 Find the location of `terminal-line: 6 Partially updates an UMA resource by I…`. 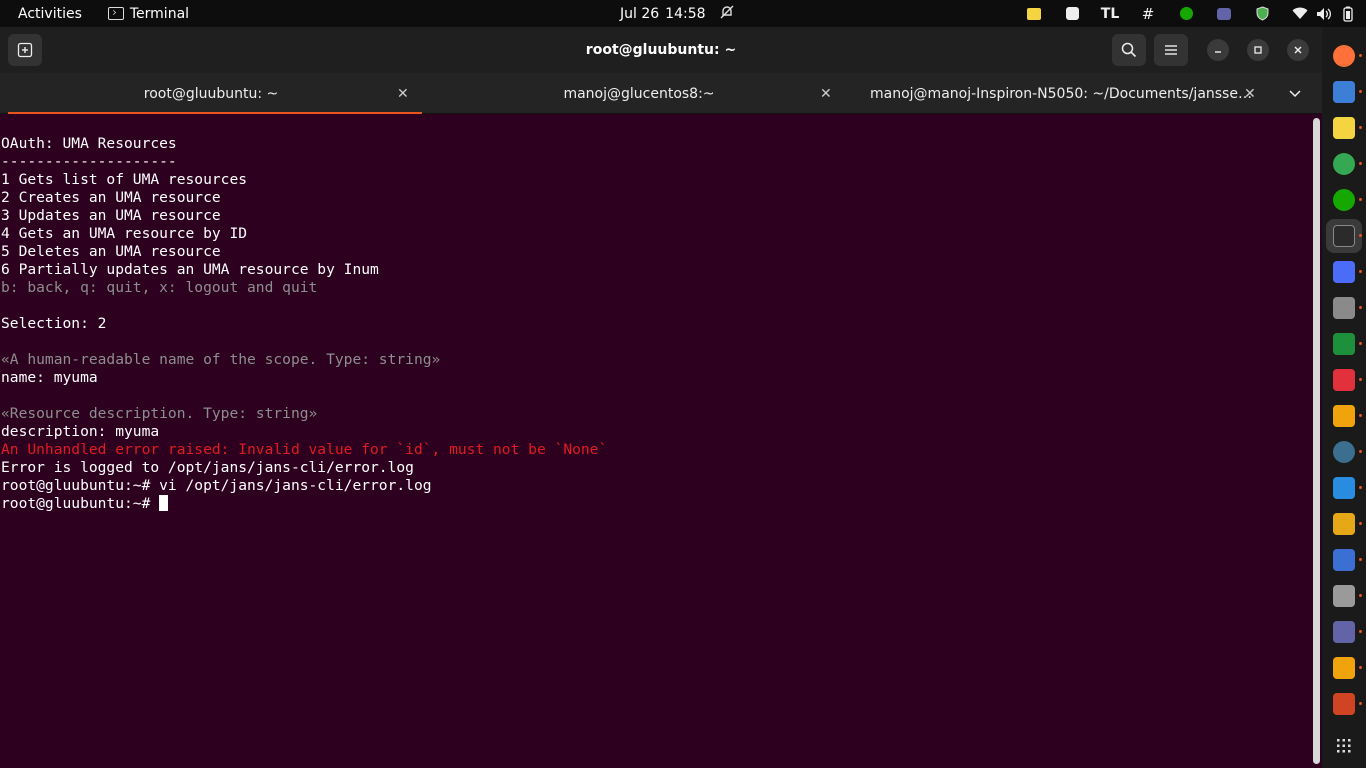

terminal-line: 6 Partially updates an UMA resource by I… is located at coordinates (190, 269).